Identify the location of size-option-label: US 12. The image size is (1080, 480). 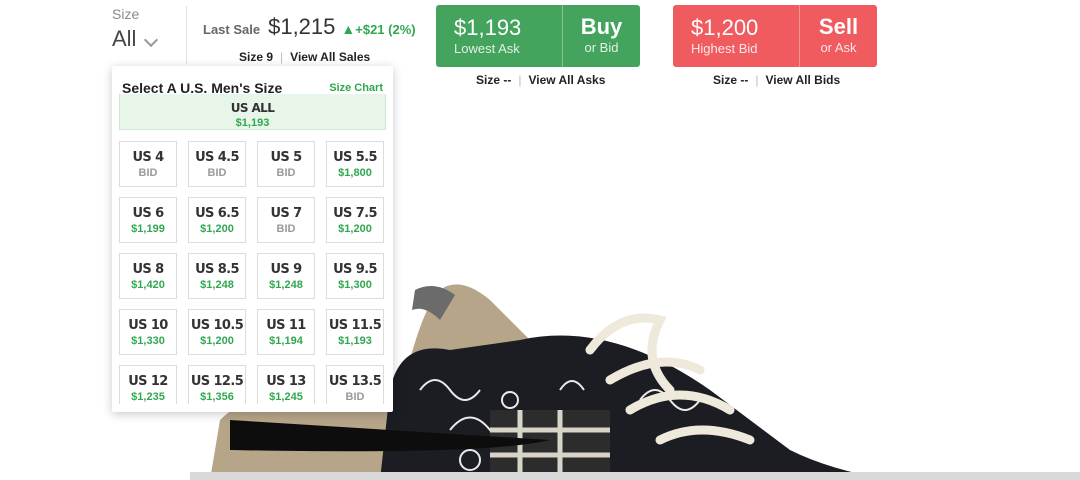
(148, 381).